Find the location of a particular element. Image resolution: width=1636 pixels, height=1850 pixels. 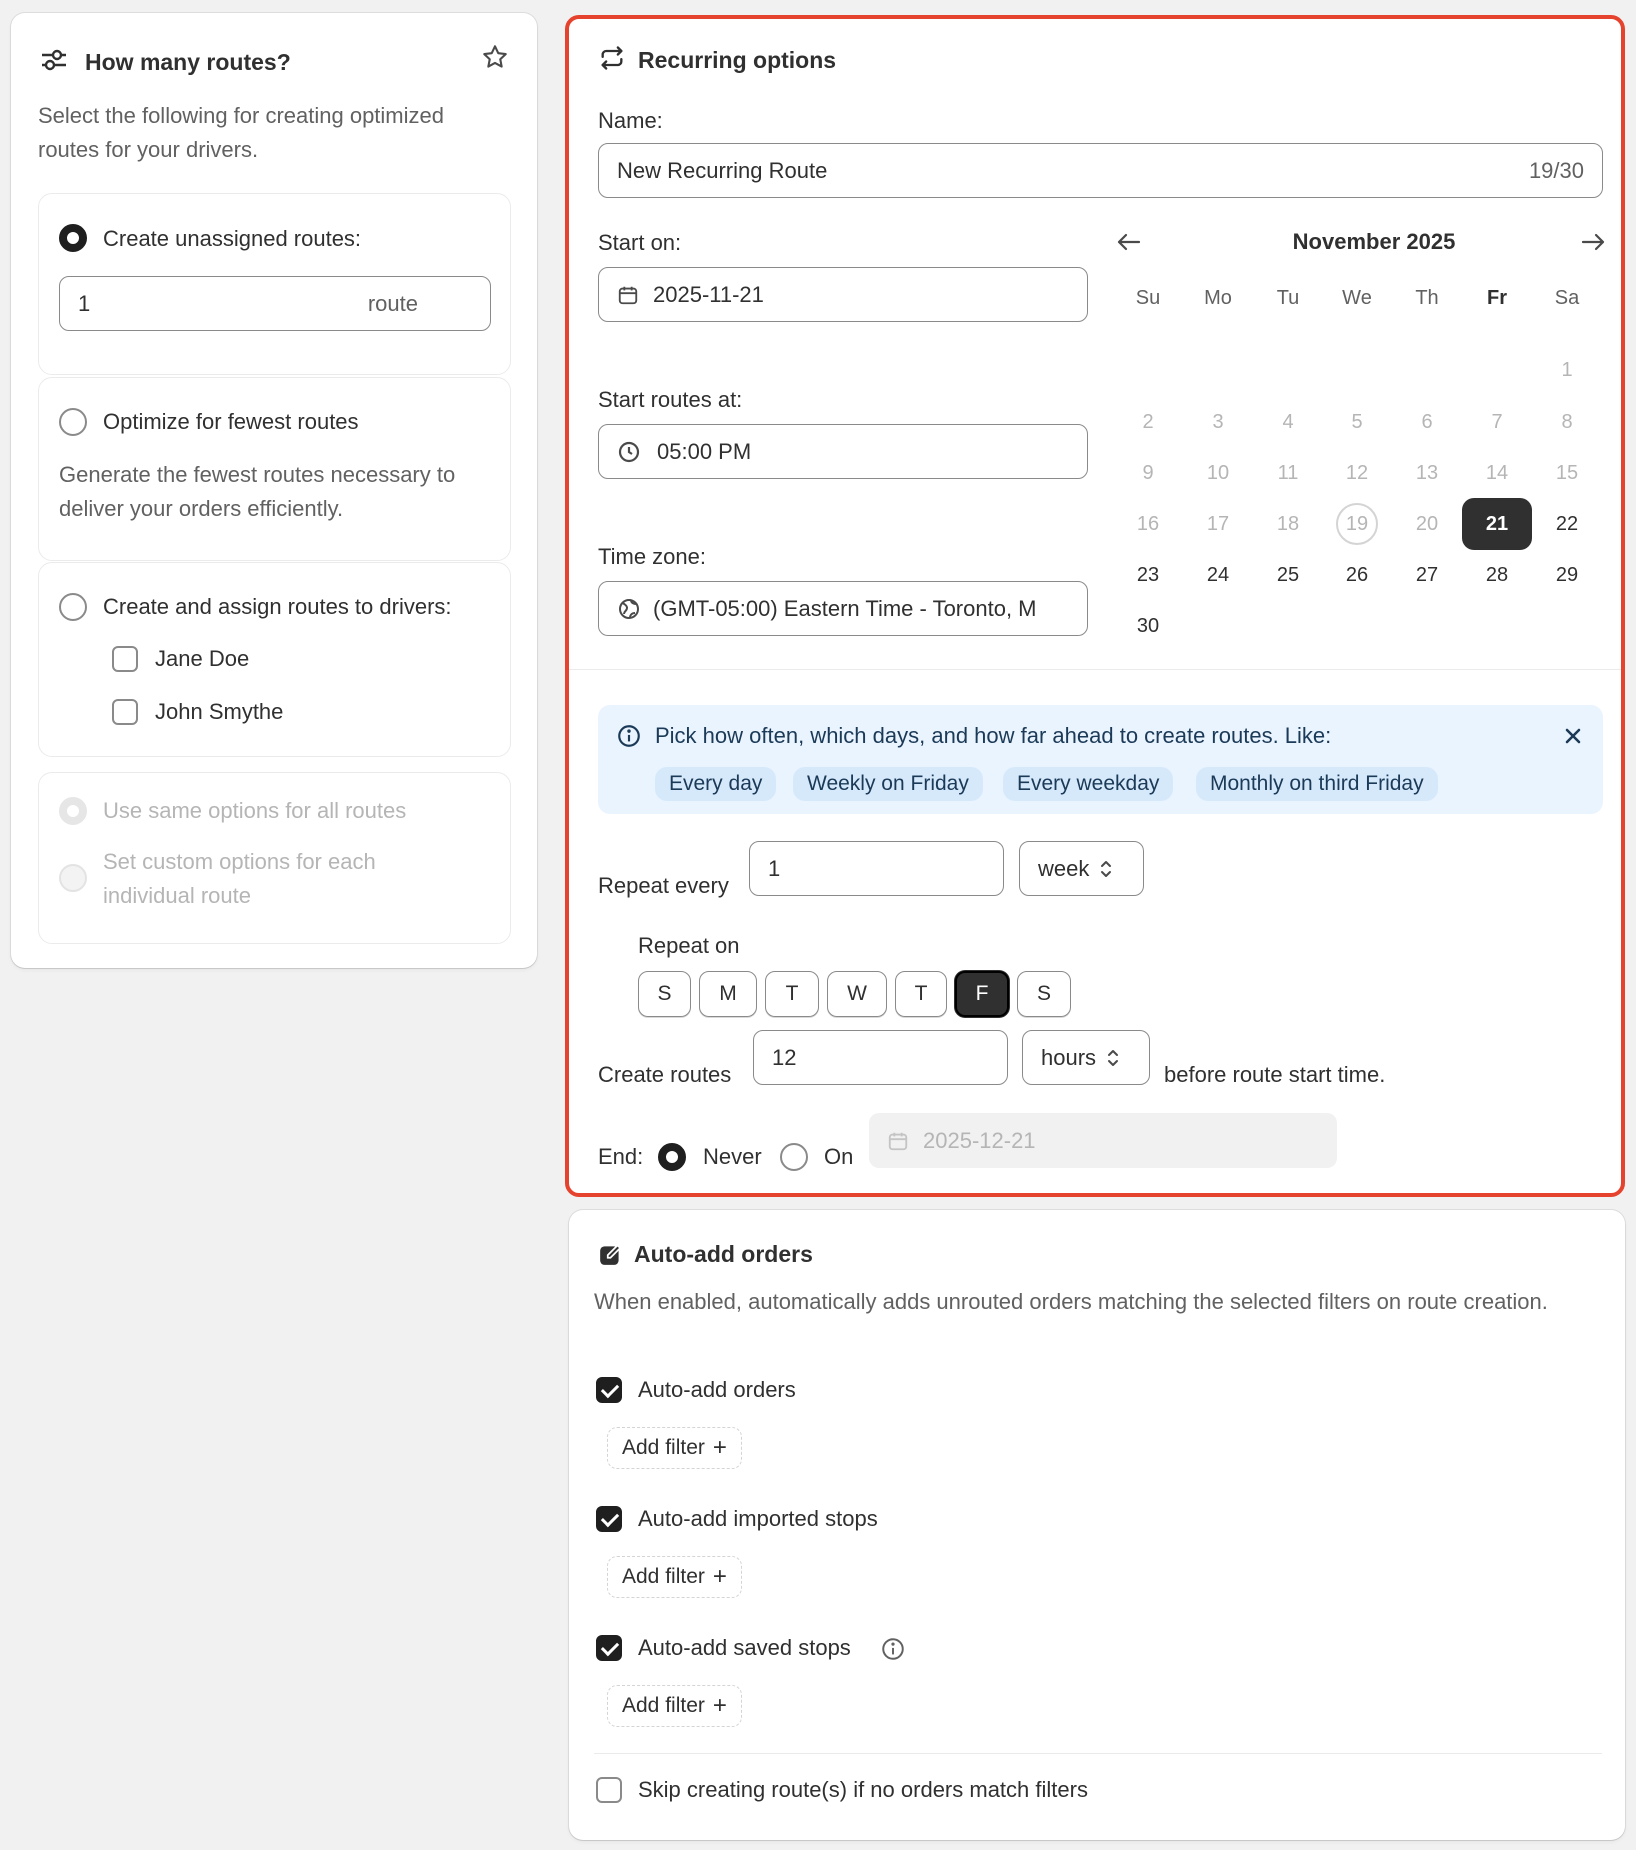

calendar-day: 4 is located at coordinates (1288, 421).